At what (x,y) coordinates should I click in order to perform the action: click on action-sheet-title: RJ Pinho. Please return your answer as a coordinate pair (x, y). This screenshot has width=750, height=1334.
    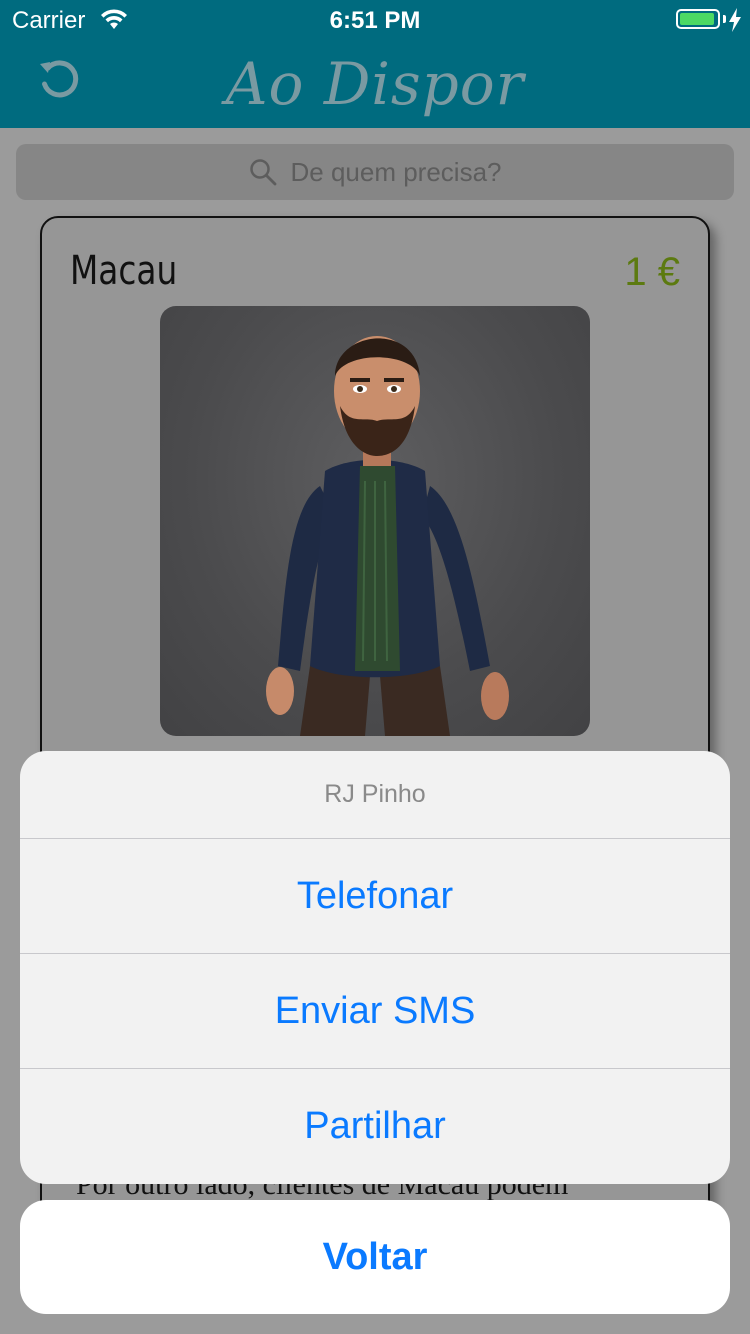
    Looking at the image, I should click on (375, 795).